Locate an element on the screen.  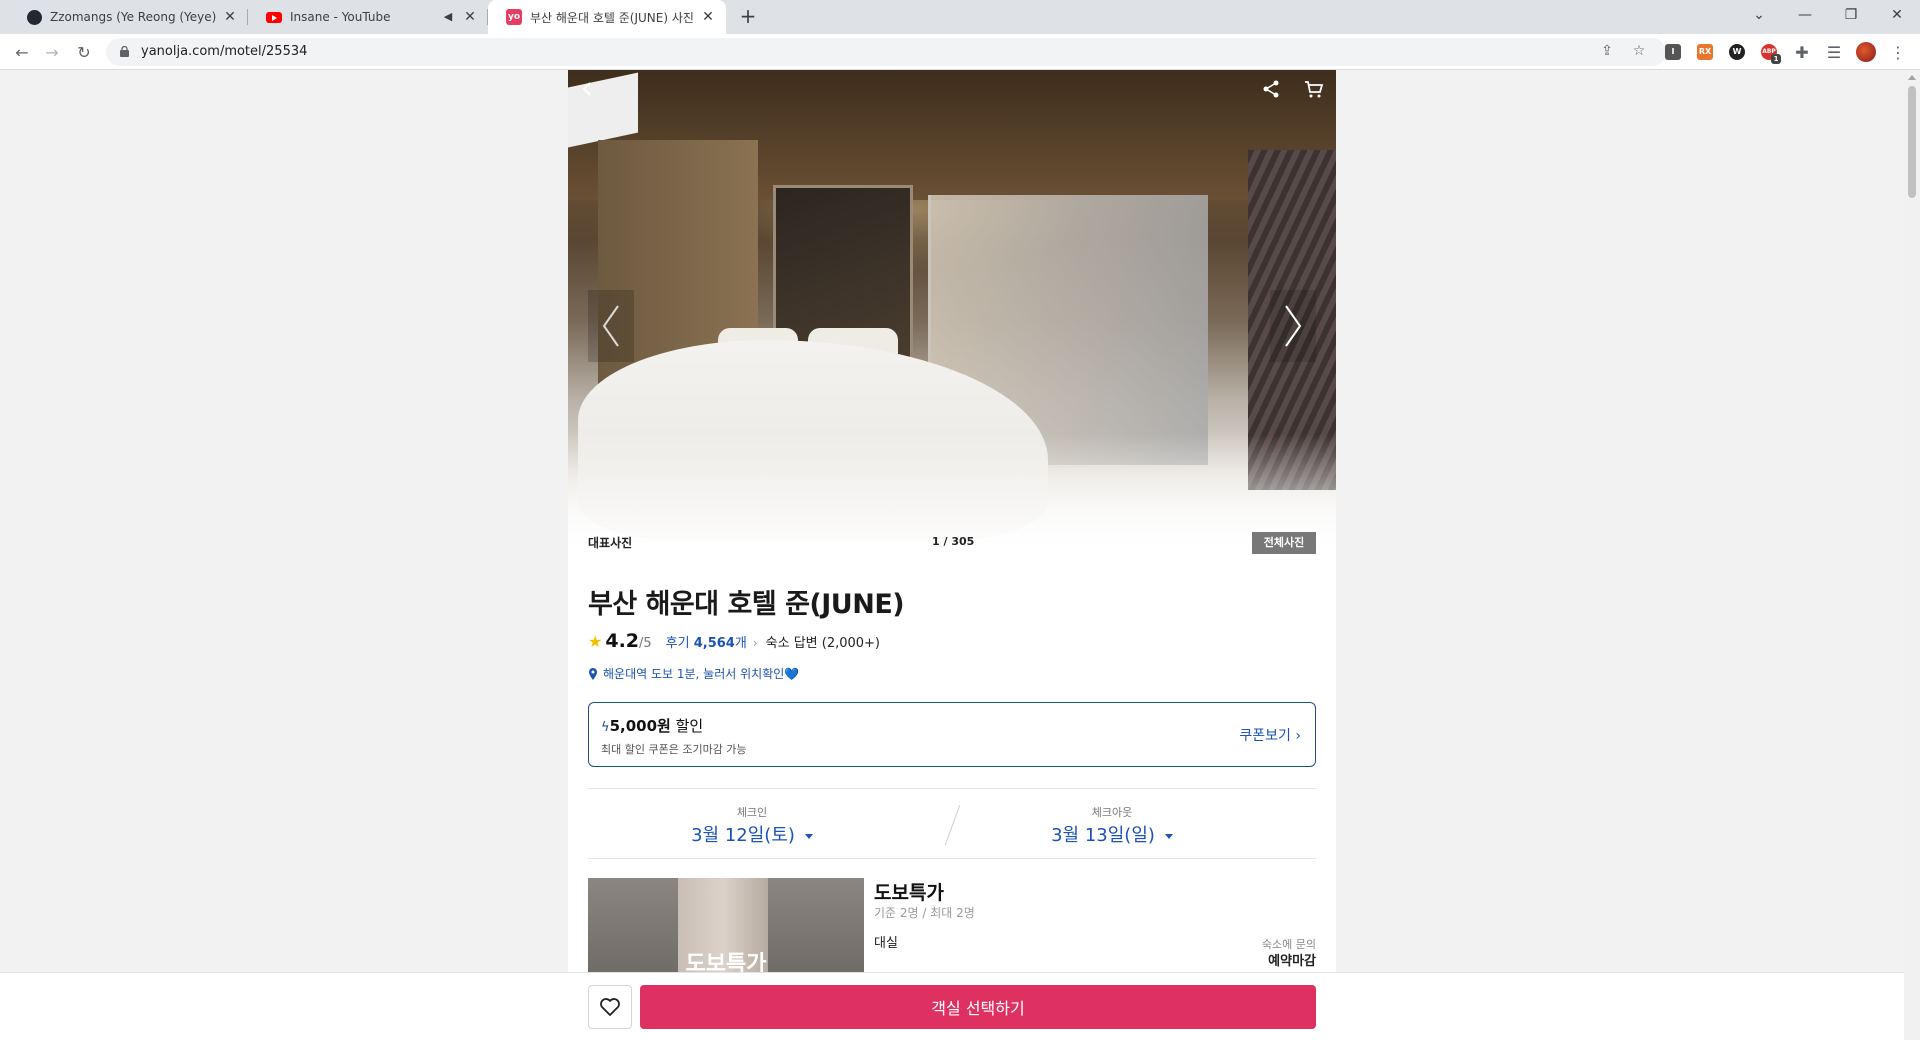
checkin-selector: 체크인 3월 12일(토) is located at coordinates (752, 825).